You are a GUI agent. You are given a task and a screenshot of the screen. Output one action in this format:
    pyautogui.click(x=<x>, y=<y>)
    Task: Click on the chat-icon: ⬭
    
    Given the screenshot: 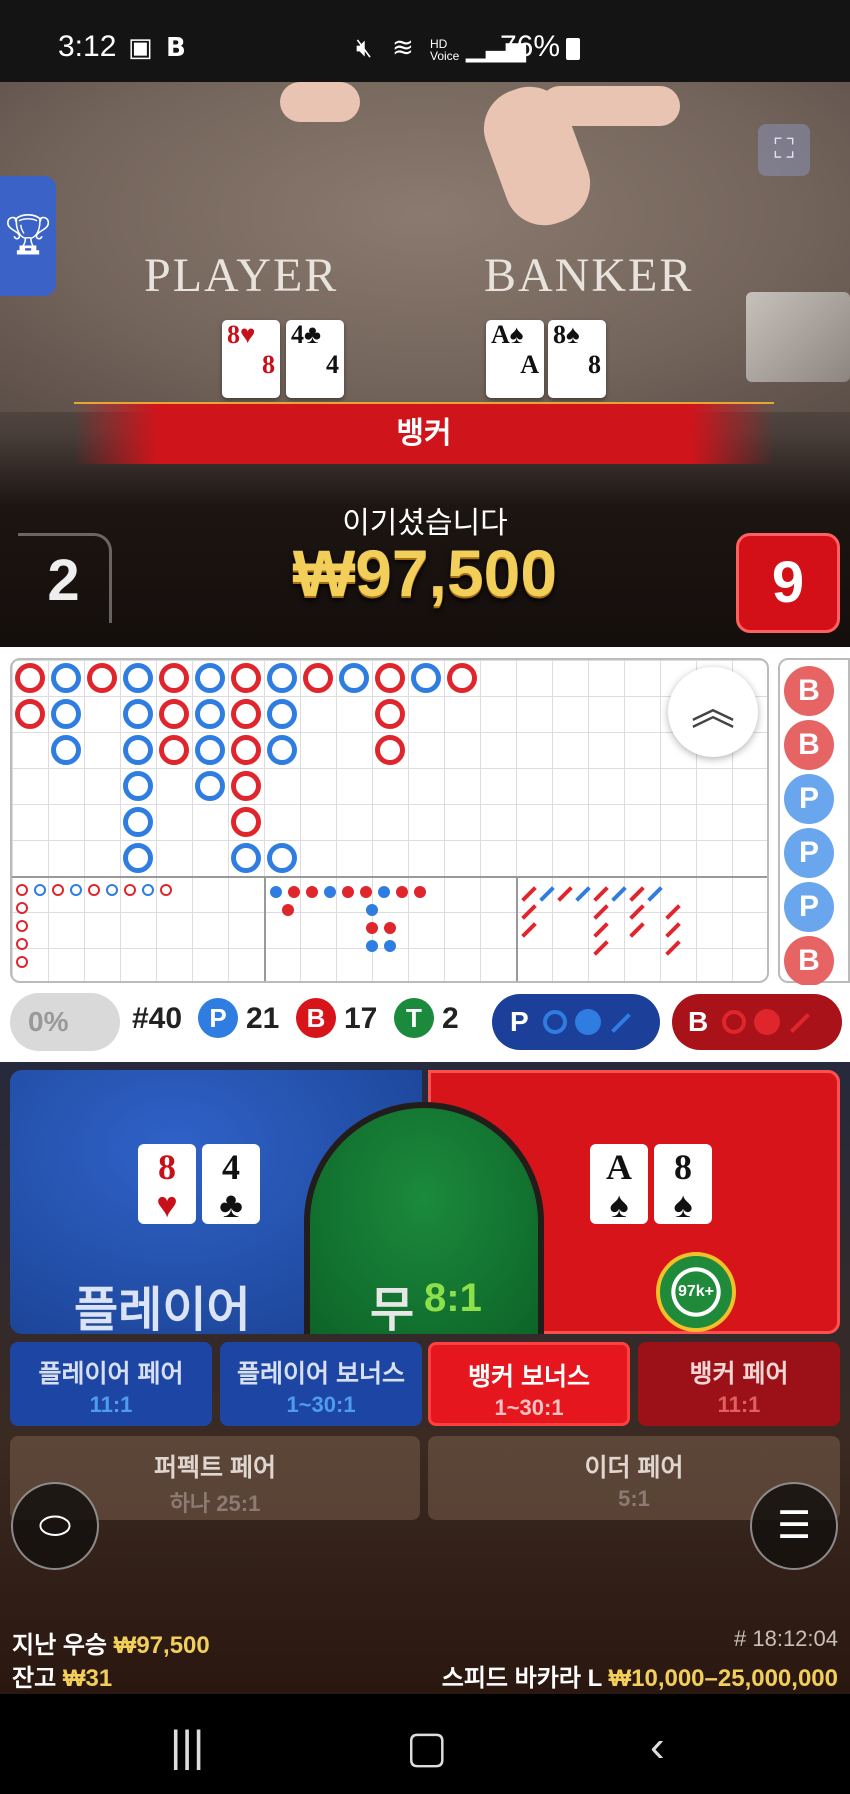 What is the action you would take?
    pyautogui.click(x=55, y=1526)
    